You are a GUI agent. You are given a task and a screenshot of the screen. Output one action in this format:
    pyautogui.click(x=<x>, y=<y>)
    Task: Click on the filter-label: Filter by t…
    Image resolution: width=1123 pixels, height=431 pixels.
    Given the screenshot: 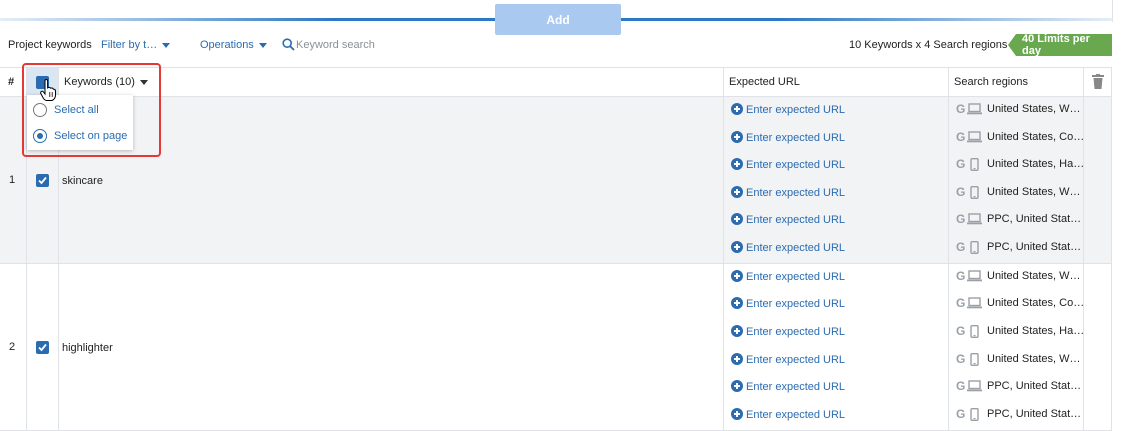 What is the action you would take?
    pyautogui.click(x=129, y=45)
    